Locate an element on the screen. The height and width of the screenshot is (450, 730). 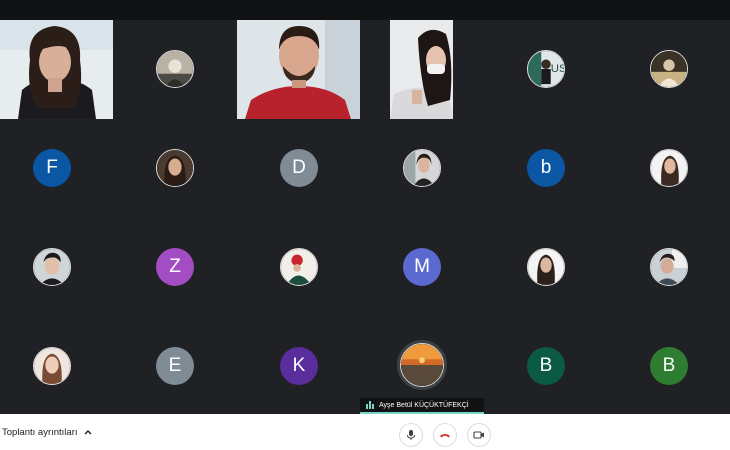
avatar-initial: b is located at coordinates (546, 167).